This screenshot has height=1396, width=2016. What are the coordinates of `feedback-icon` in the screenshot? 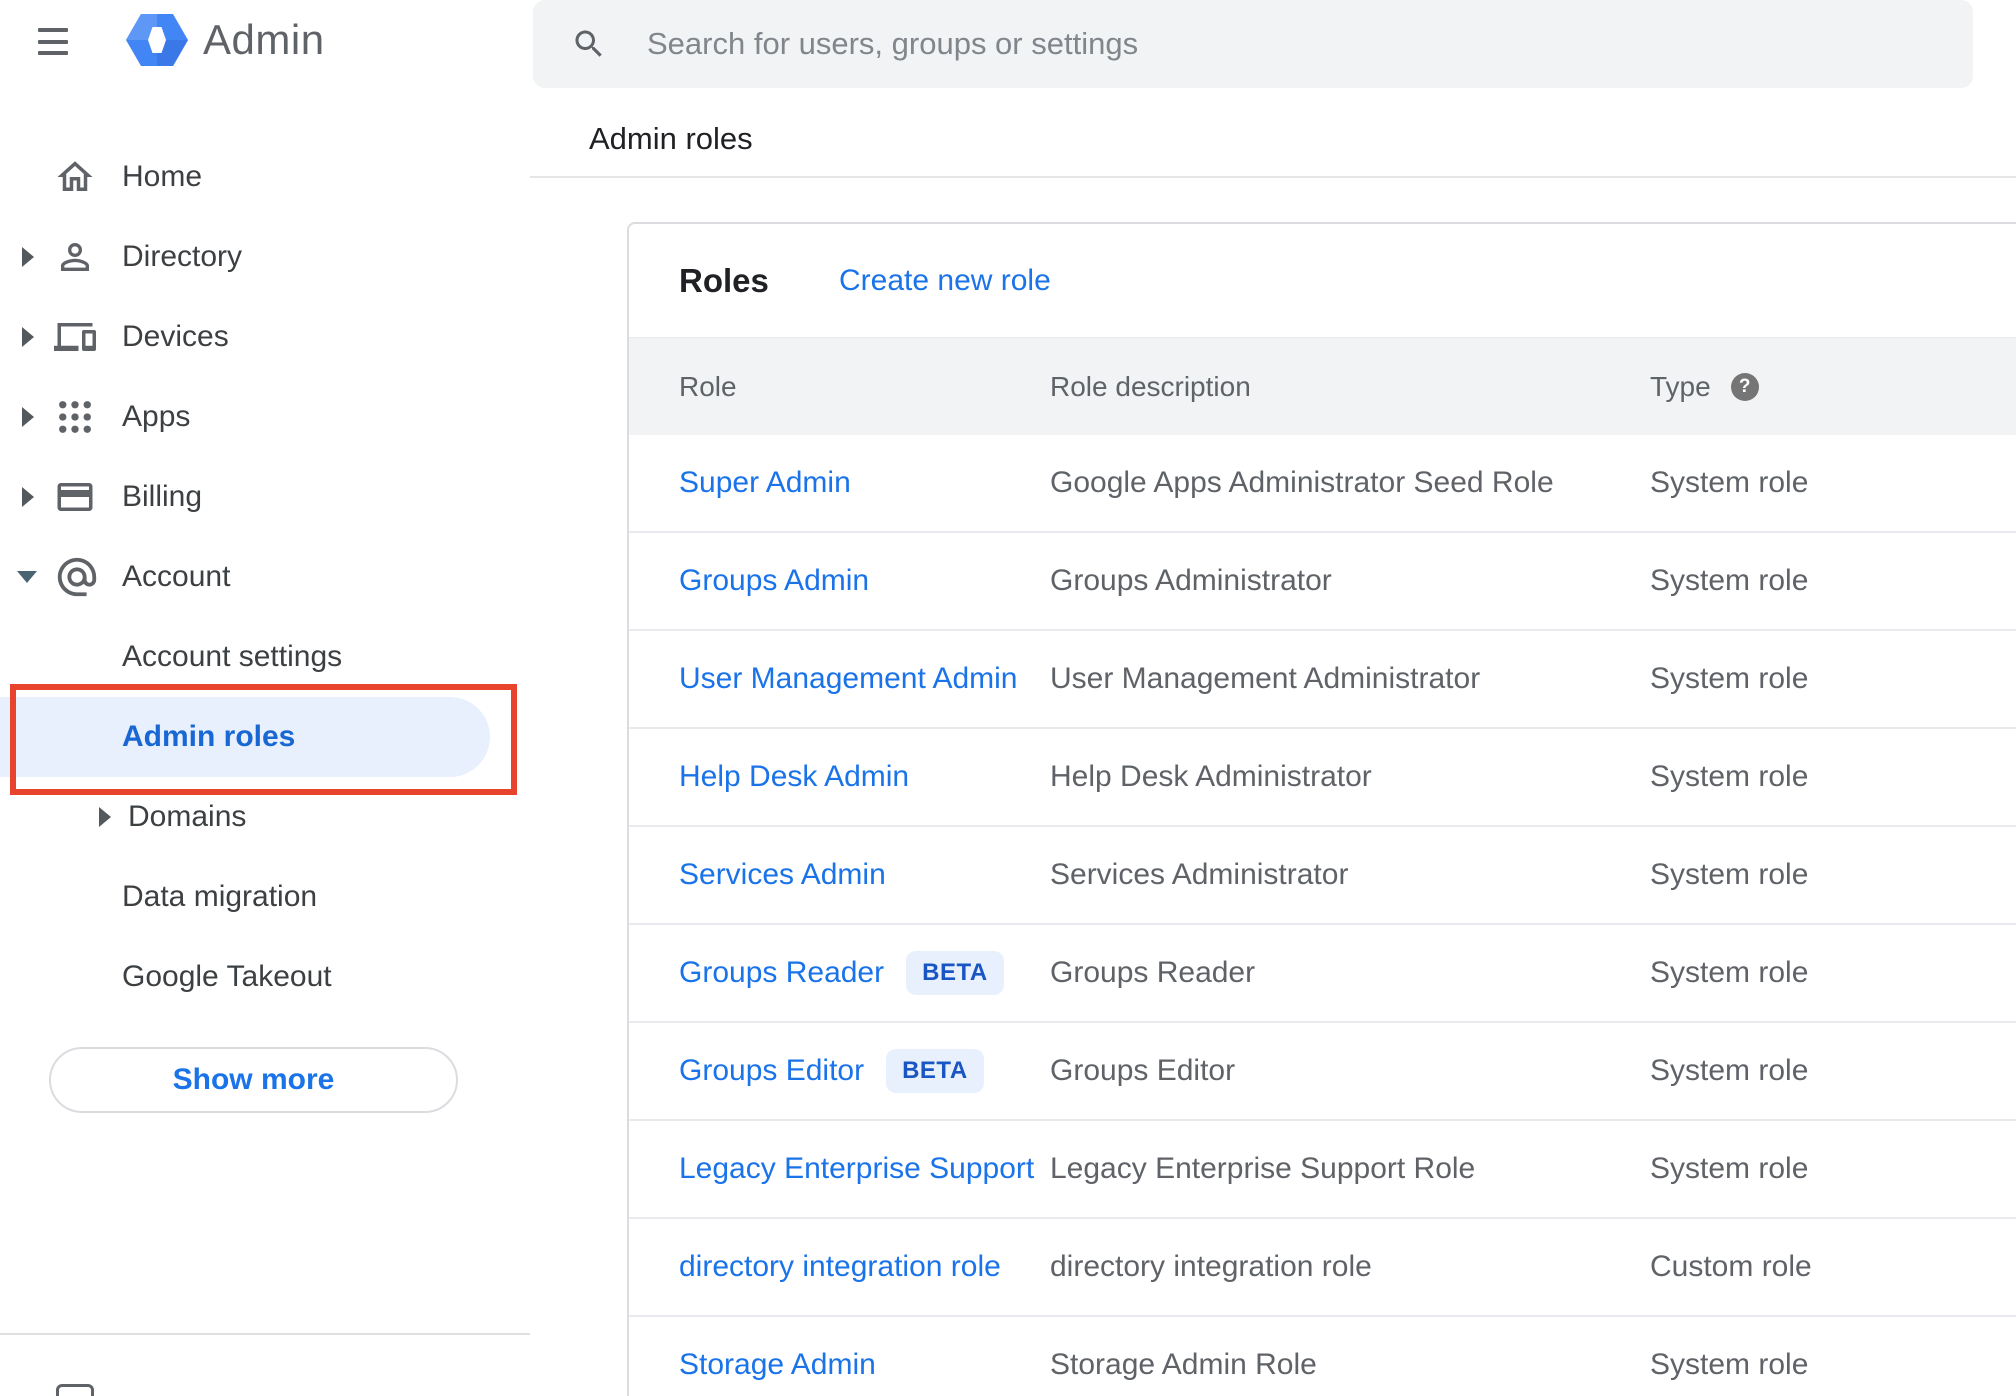 It's located at (75, 1390).